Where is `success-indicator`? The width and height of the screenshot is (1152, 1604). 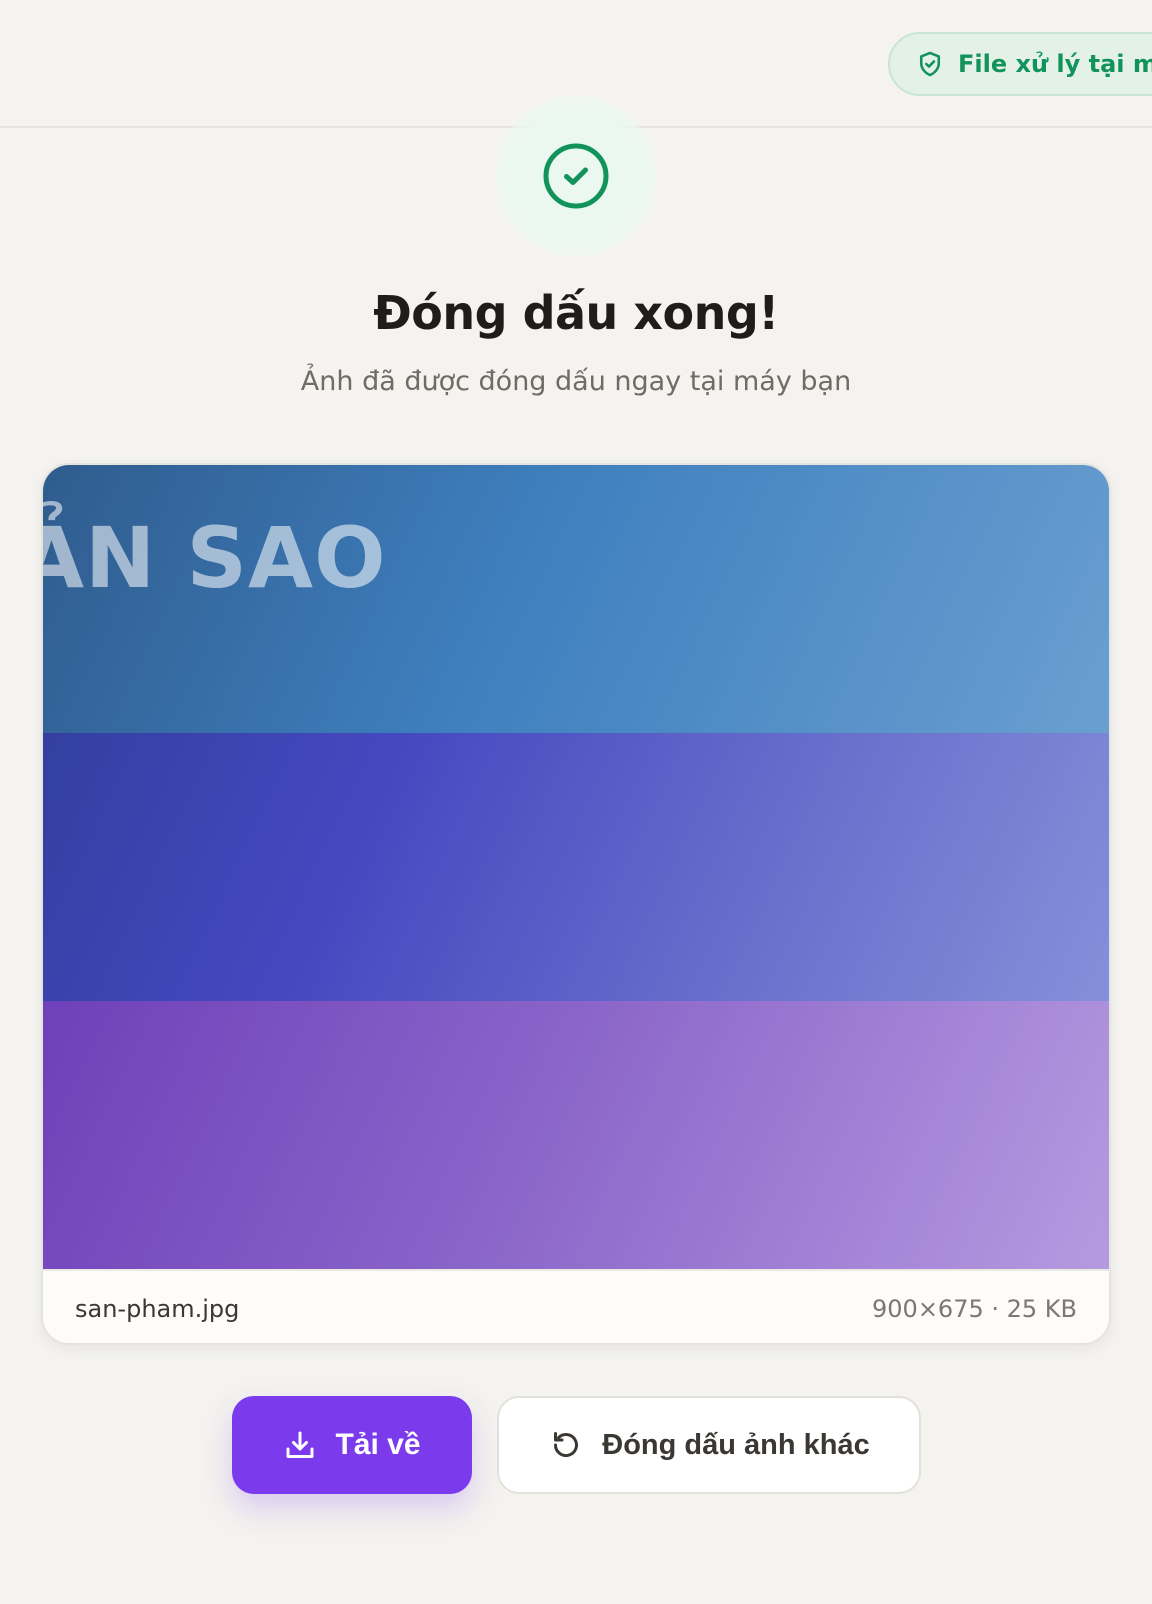
success-indicator is located at coordinates (576, 176).